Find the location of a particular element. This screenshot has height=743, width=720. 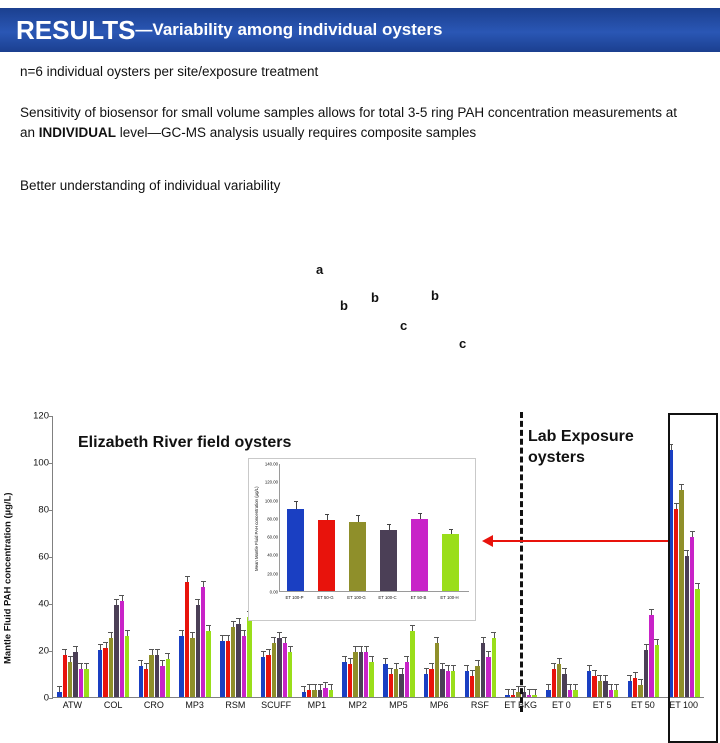

inset-y-axis-tick: 80.00 is located at coordinates (272, 519).